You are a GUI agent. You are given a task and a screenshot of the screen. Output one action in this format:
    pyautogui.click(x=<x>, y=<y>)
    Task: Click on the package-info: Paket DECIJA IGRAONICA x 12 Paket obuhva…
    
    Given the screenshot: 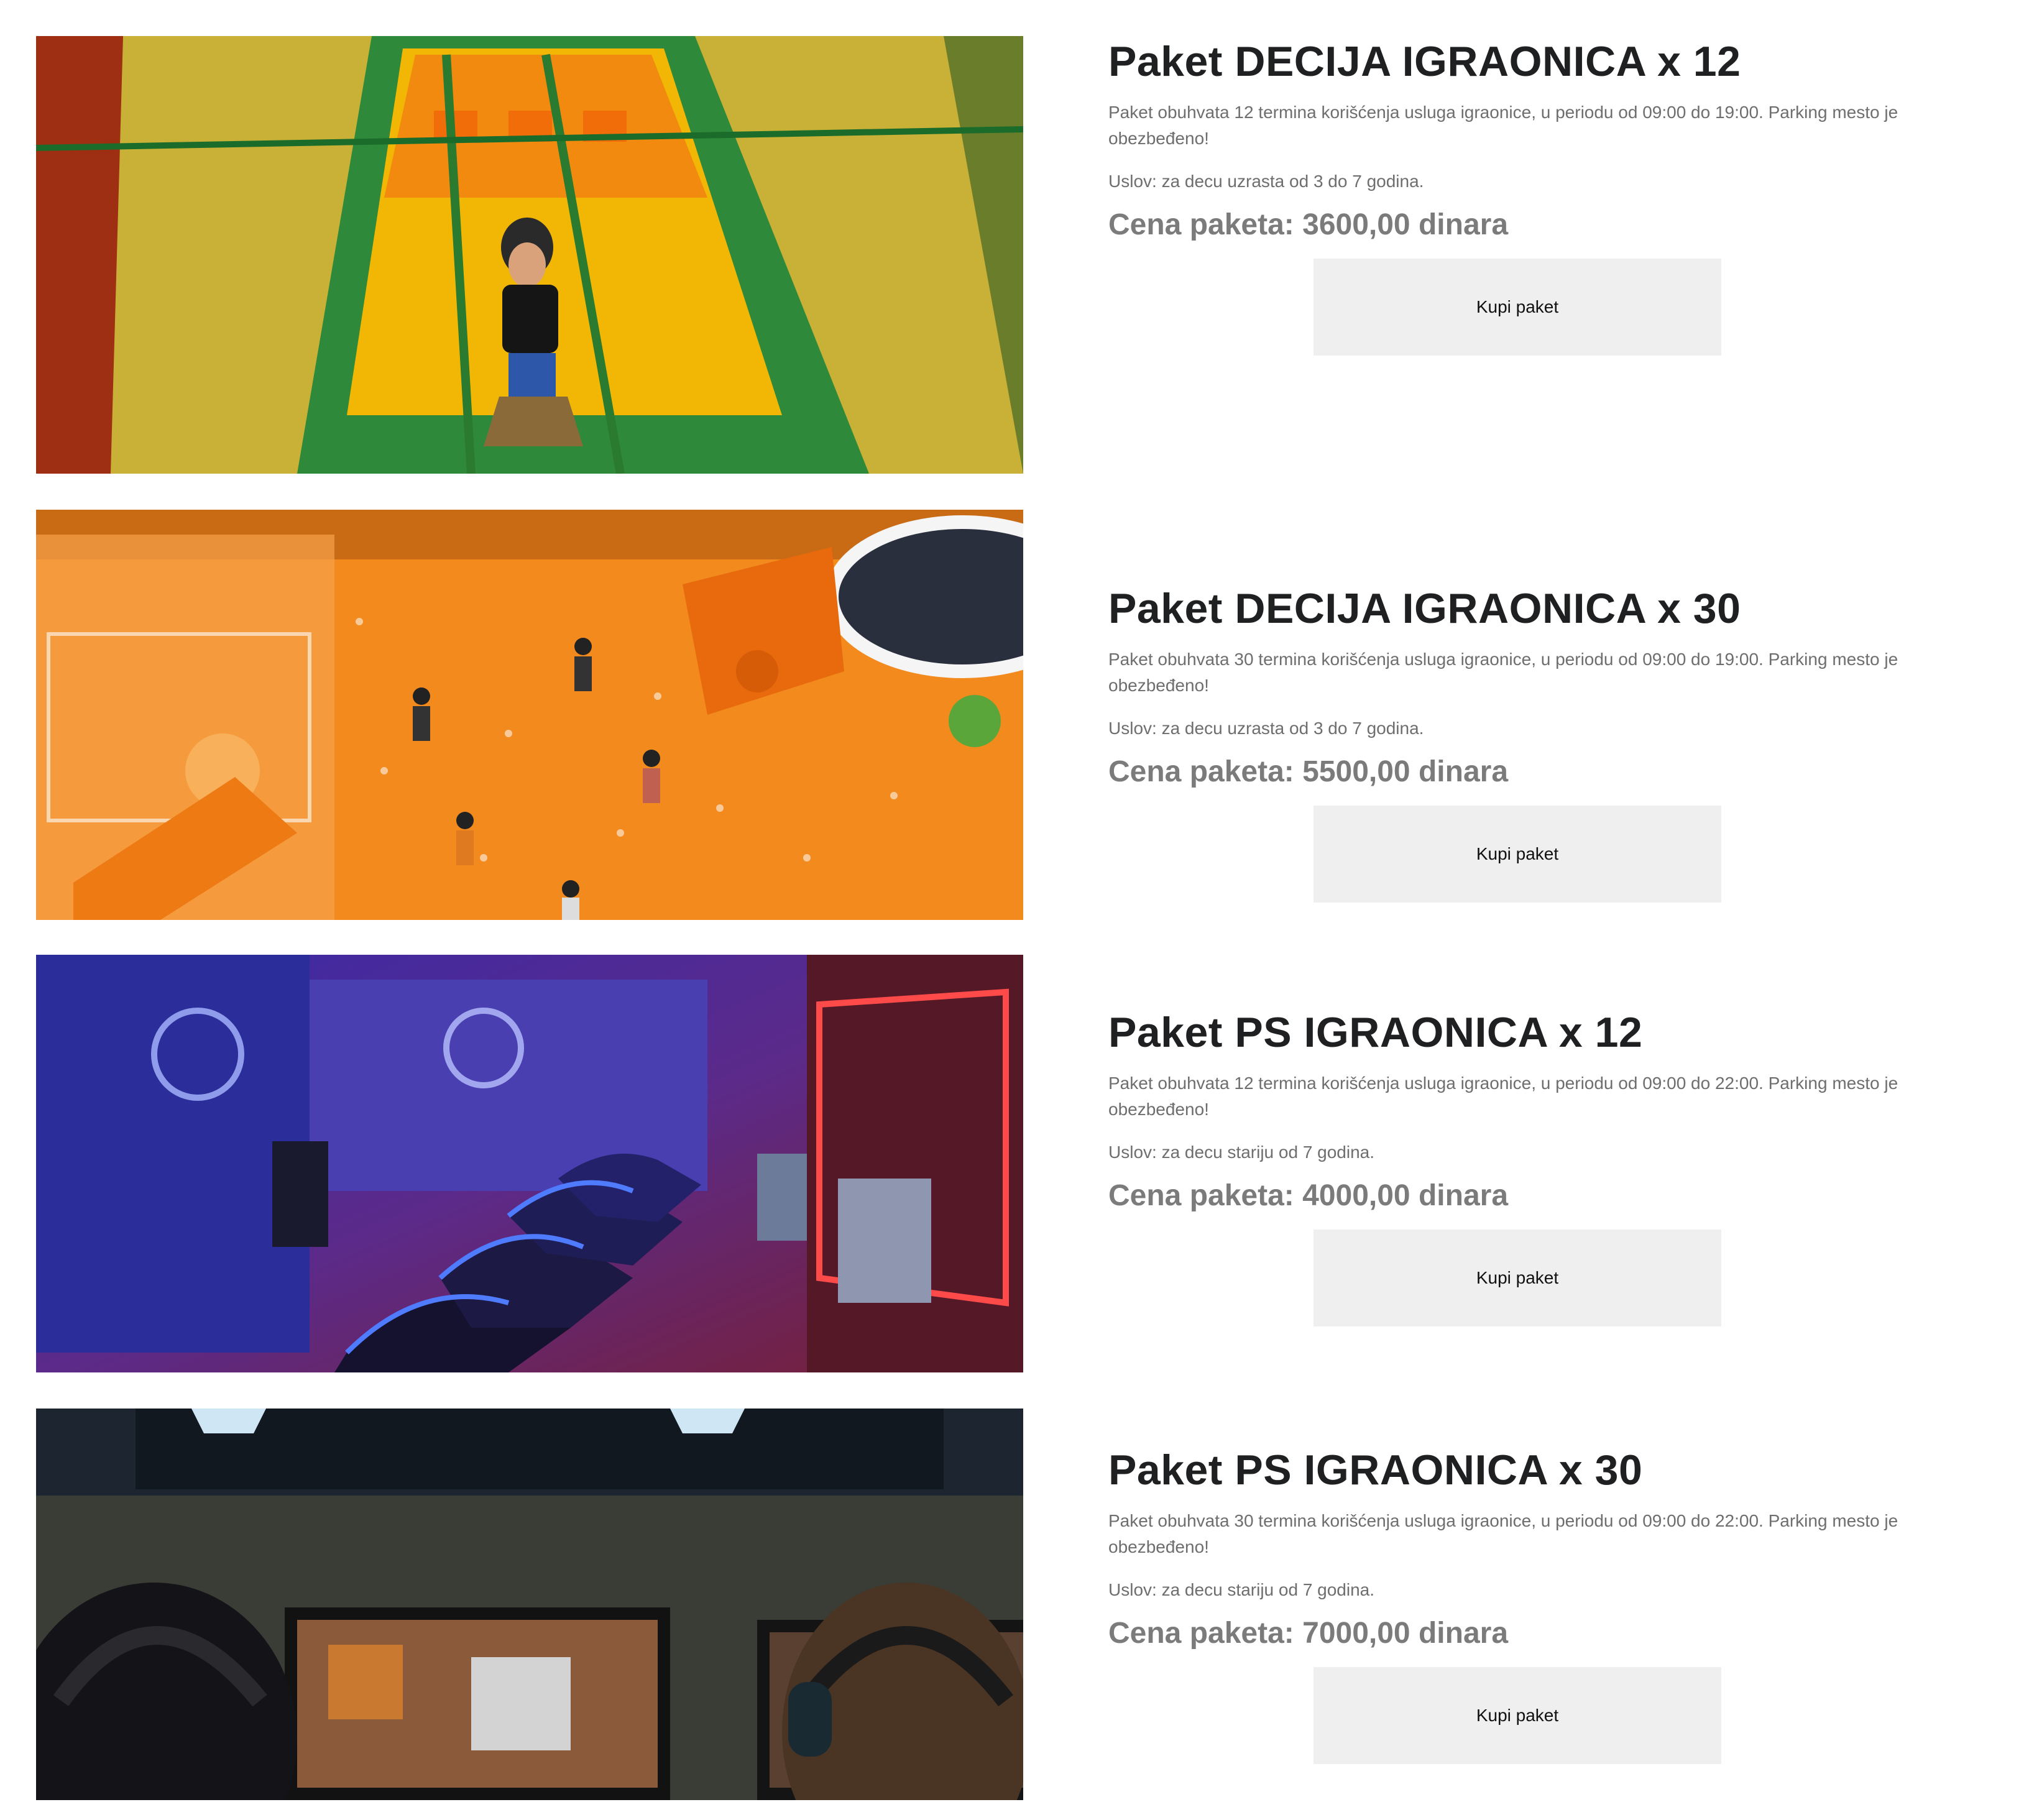 What is the action you would take?
    pyautogui.click(x=1537, y=255)
    